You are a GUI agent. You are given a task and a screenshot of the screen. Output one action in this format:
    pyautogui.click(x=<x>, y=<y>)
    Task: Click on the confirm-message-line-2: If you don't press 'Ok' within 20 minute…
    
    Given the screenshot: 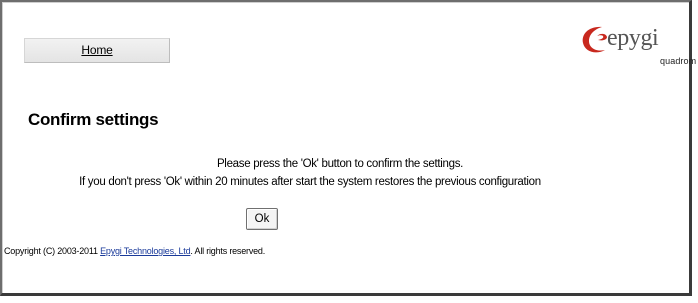 What is the action you would take?
    pyautogui.click(x=310, y=182)
    